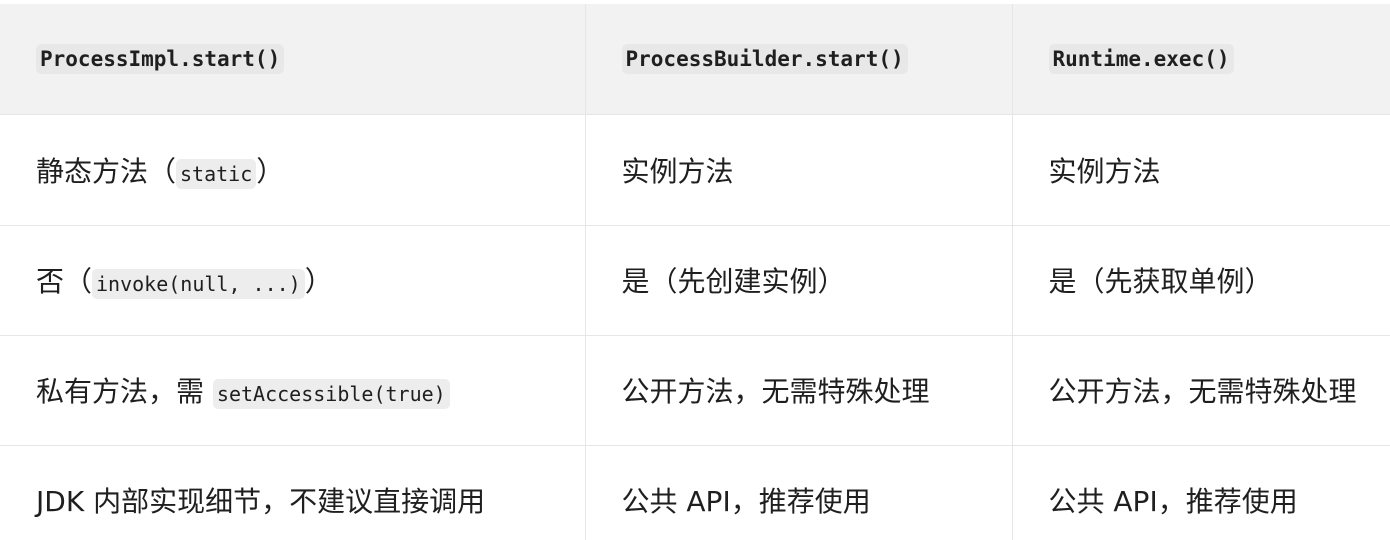  I want to click on cell-code: invoke(null, ...), so click(198, 284).